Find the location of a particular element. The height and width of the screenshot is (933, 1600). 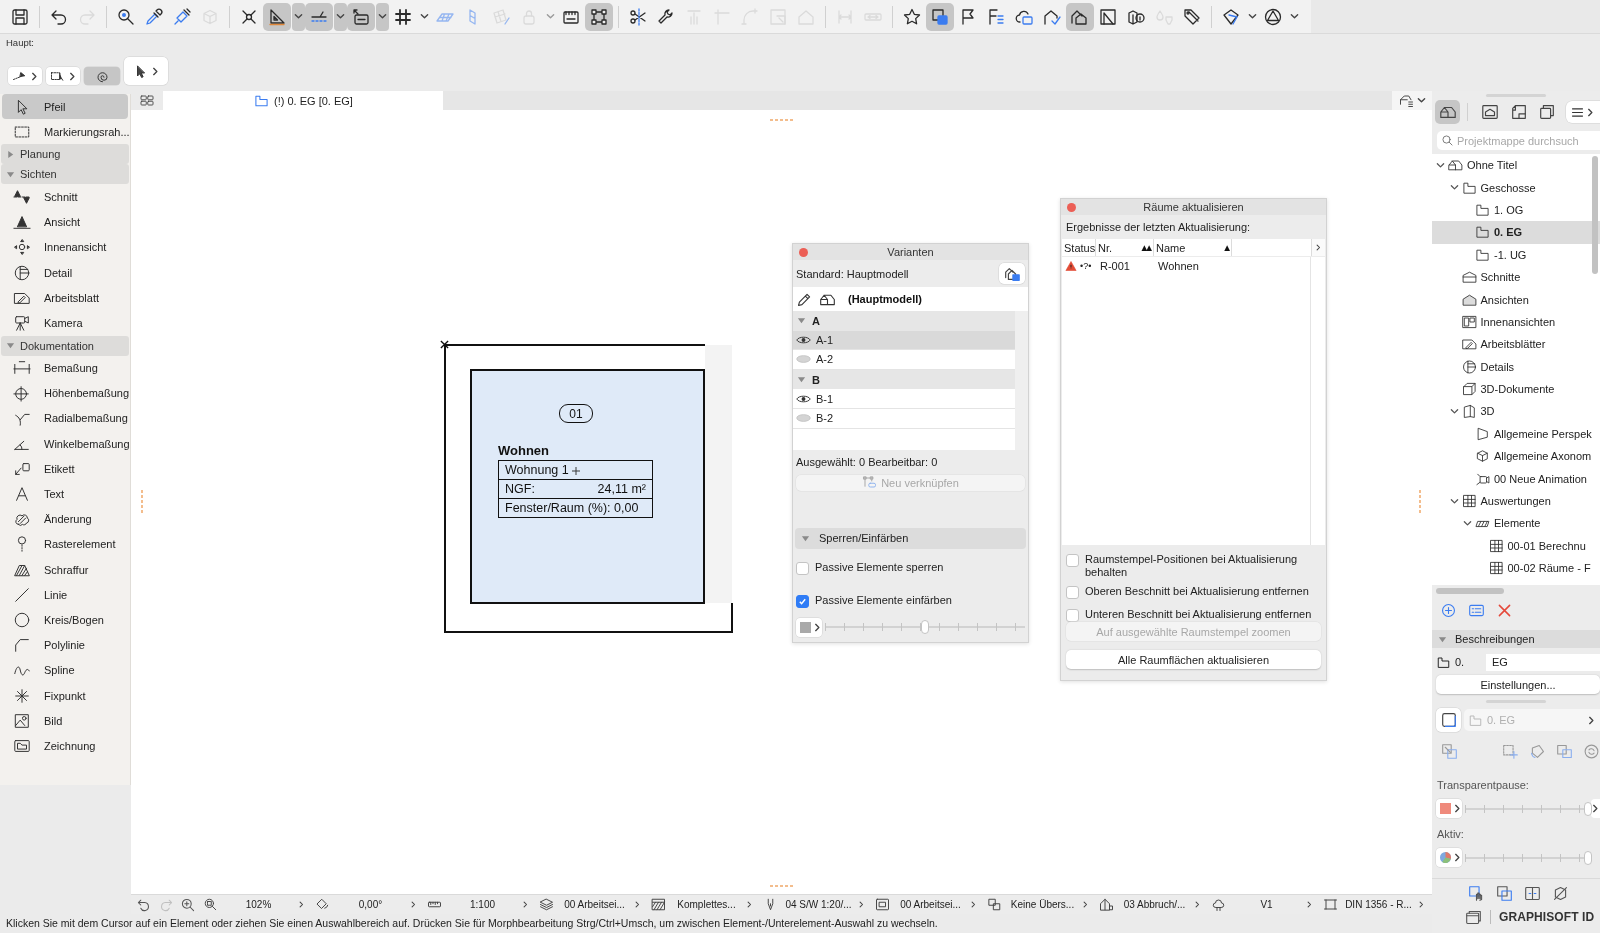

tool-item: Schnitt is located at coordinates (65, 197).